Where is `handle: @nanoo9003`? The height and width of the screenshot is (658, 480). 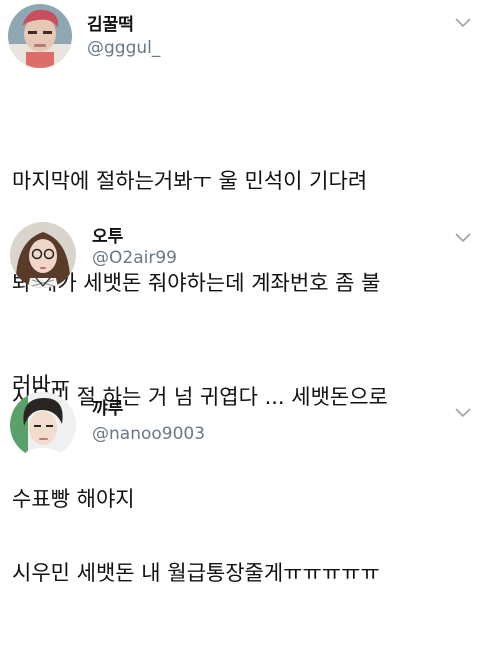 handle: @nanoo9003 is located at coordinates (148, 434).